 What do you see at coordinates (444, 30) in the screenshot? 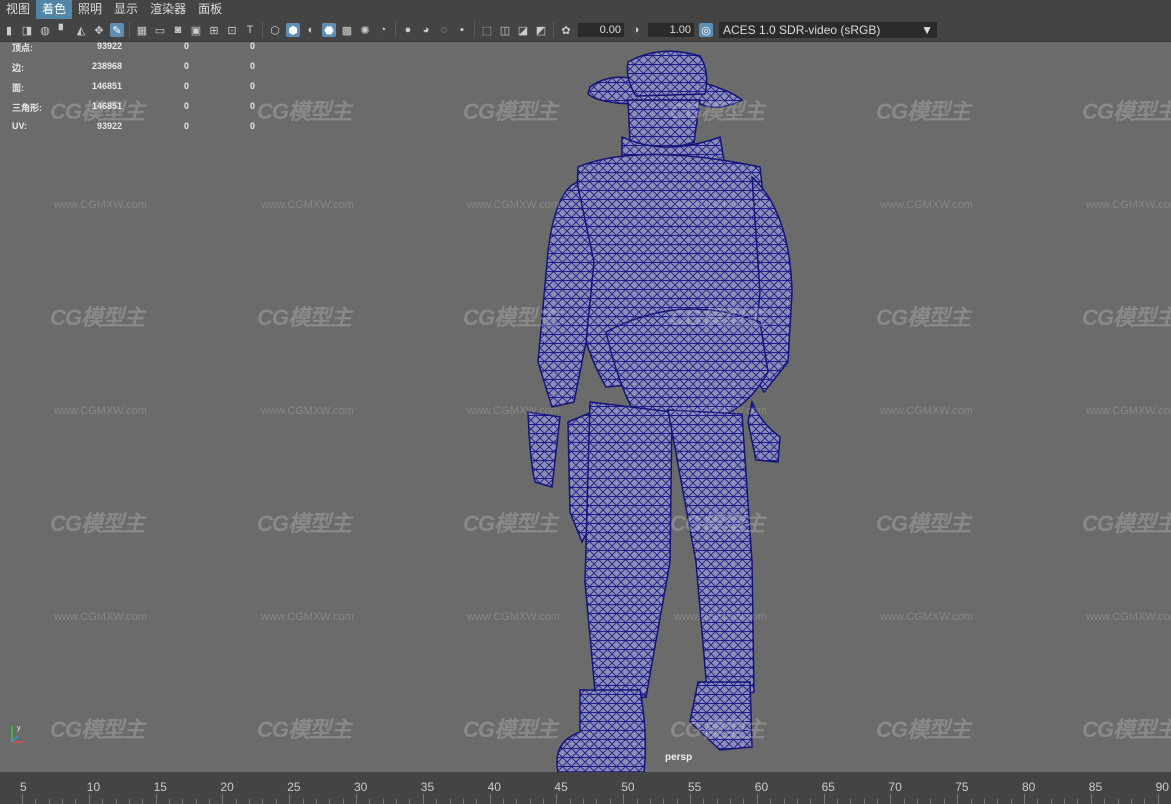
I see `anti-aliasing-icon: ◌` at bounding box center [444, 30].